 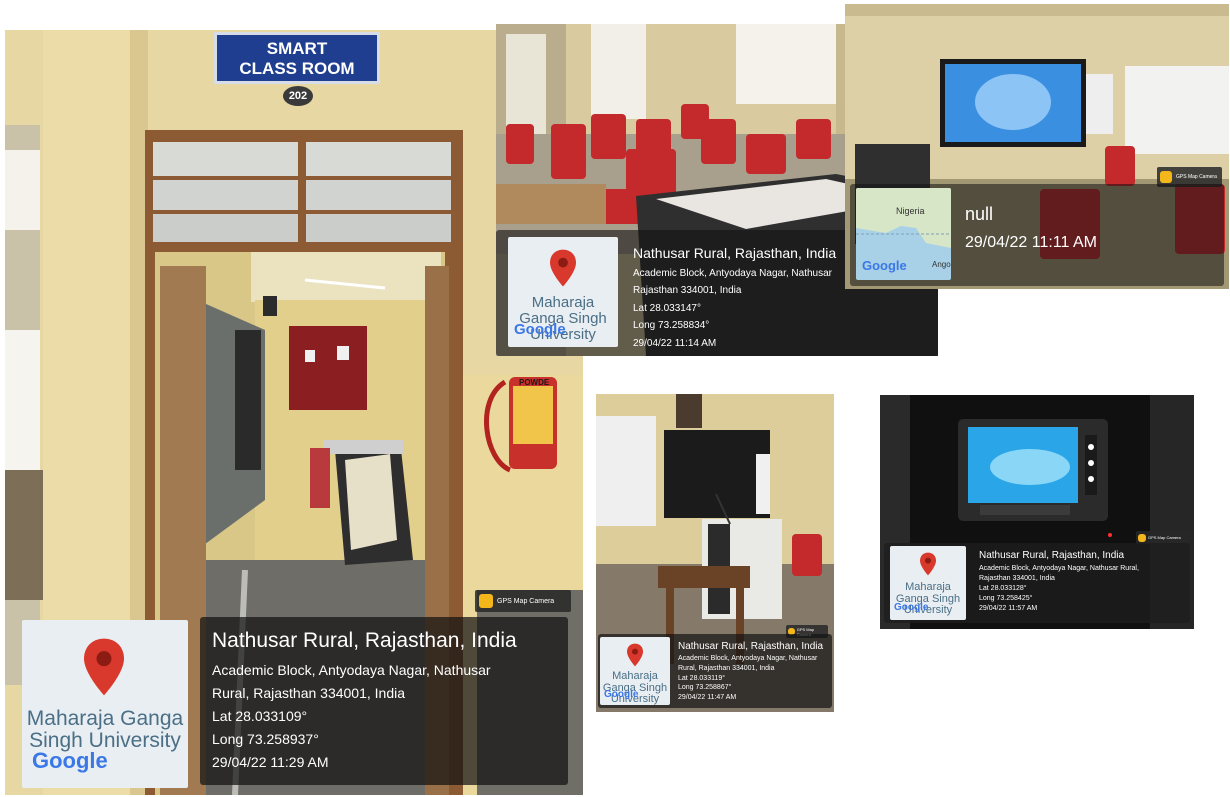 I want to click on gps-longitude: Long 73.258937°, so click(x=265, y=739).